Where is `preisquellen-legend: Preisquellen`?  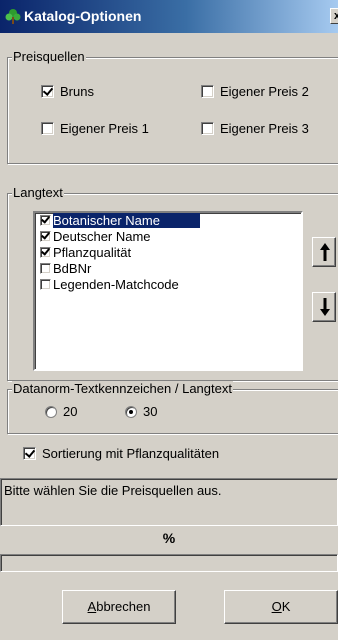
preisquellen-legend: Preisquellen is located at coordinates (49, 56).